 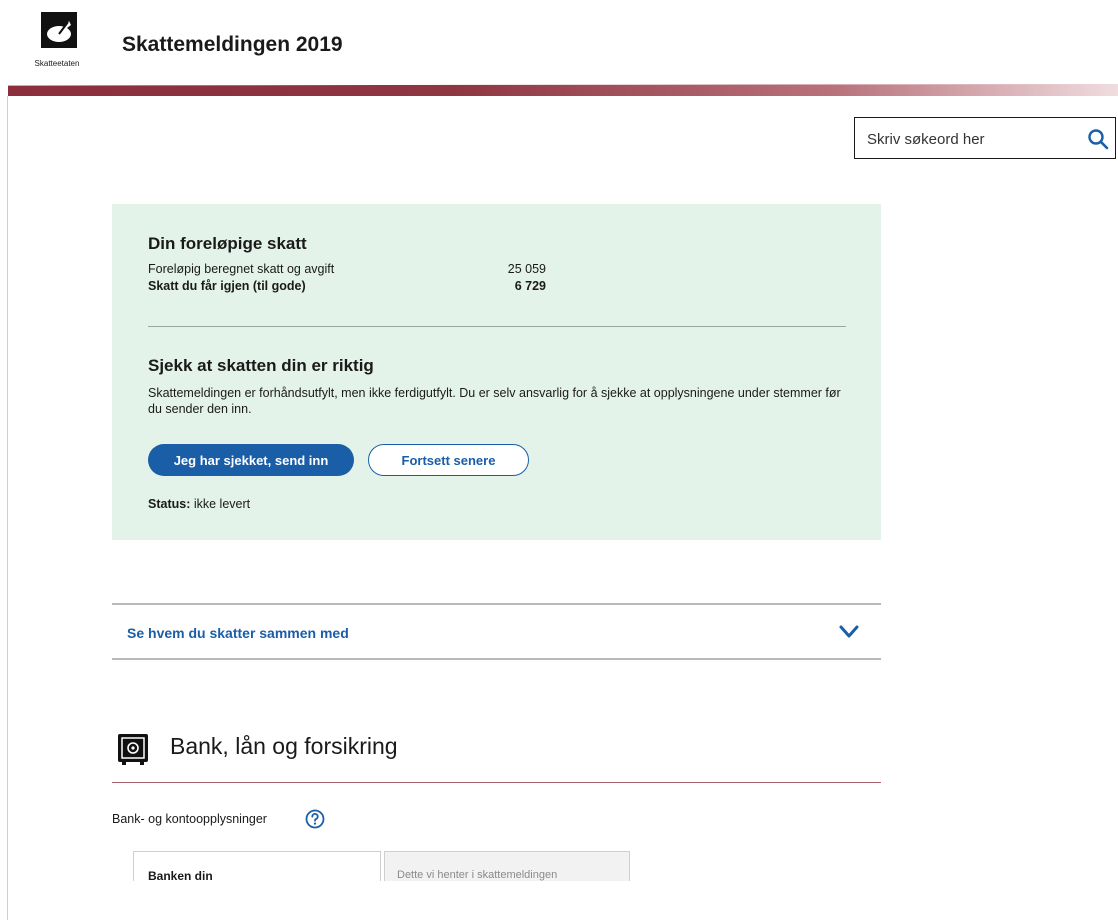 I want to click on status-text: Status: ikke levert, so click(x=199, y=504).